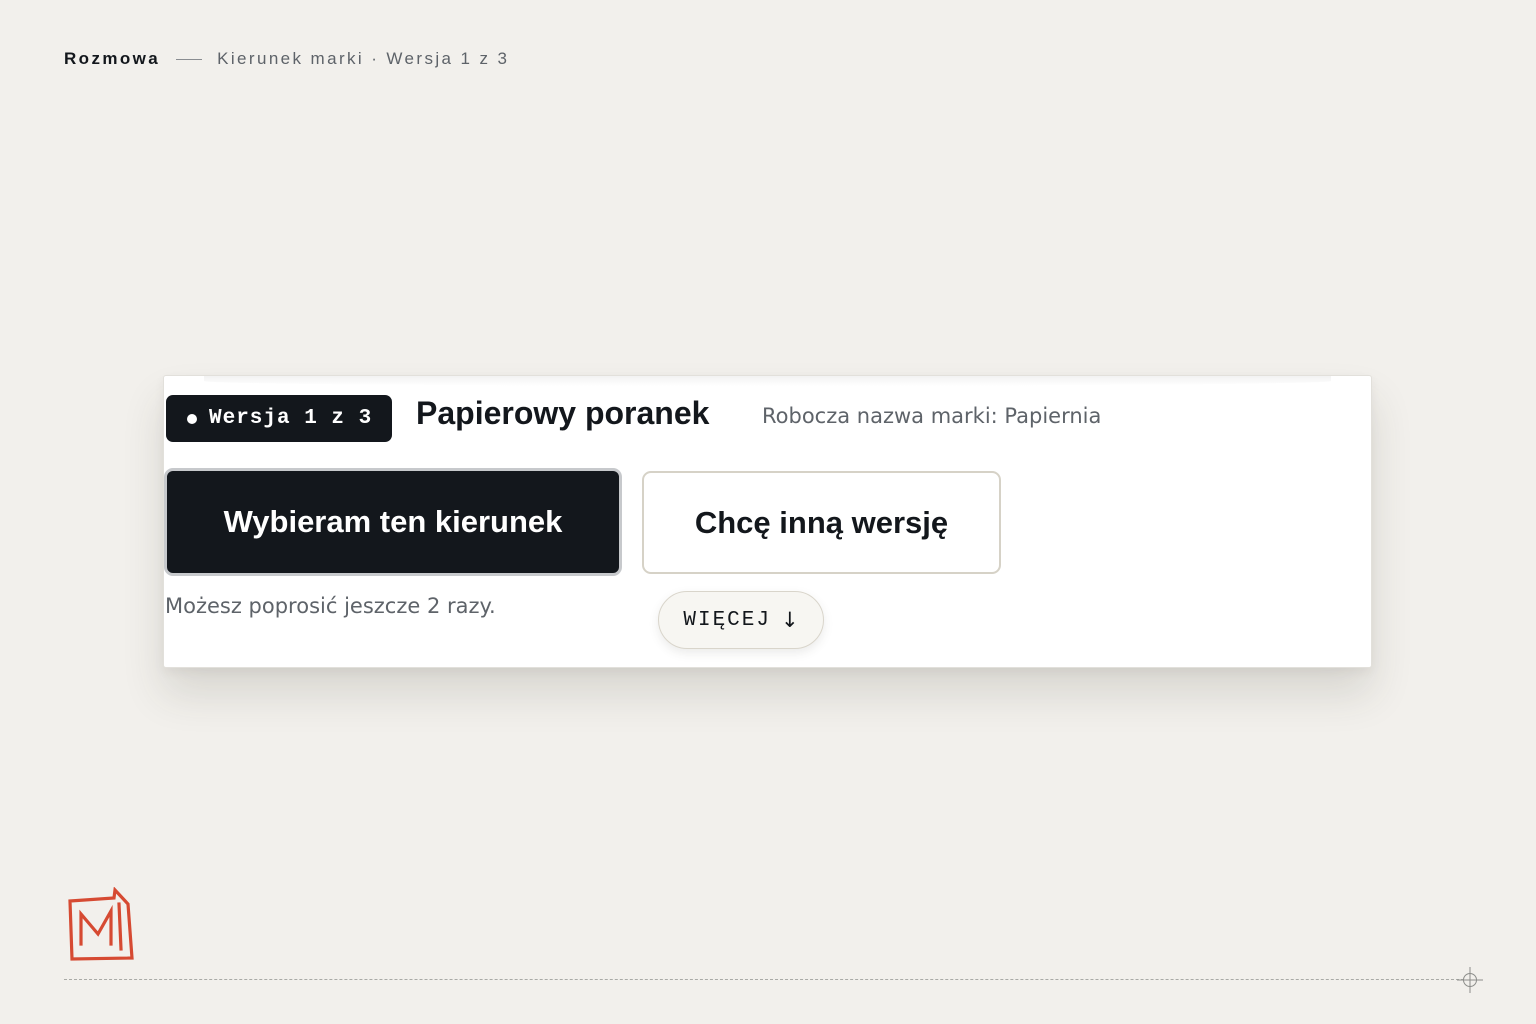 The image size is (1536, 1024). I want to click on remaining-requests-hint: Możesz poprosić jeszcze 2 razy., so click(330, 606).